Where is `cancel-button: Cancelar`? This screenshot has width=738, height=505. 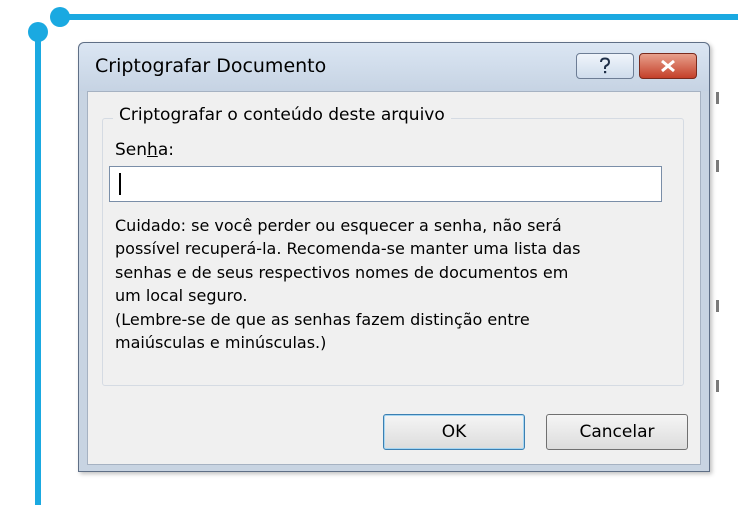
cancel-button: Cancelar is located at coordinates (617, 432).